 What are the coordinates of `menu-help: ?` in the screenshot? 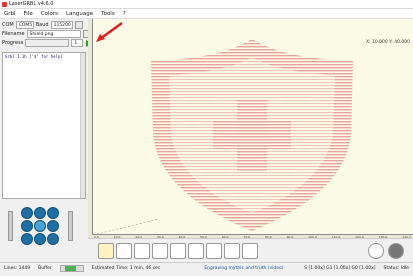 It's located at (124, 14).